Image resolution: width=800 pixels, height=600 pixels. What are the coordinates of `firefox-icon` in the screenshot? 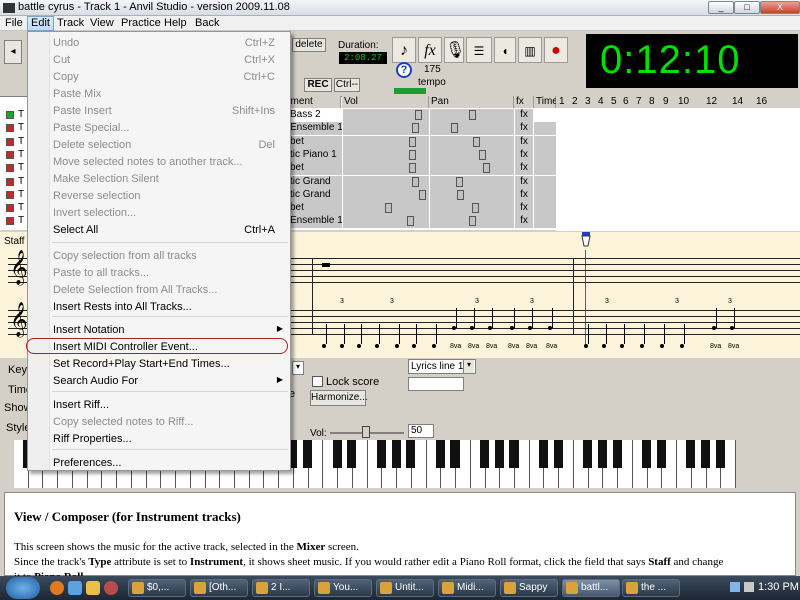 It's located at (57, 588).